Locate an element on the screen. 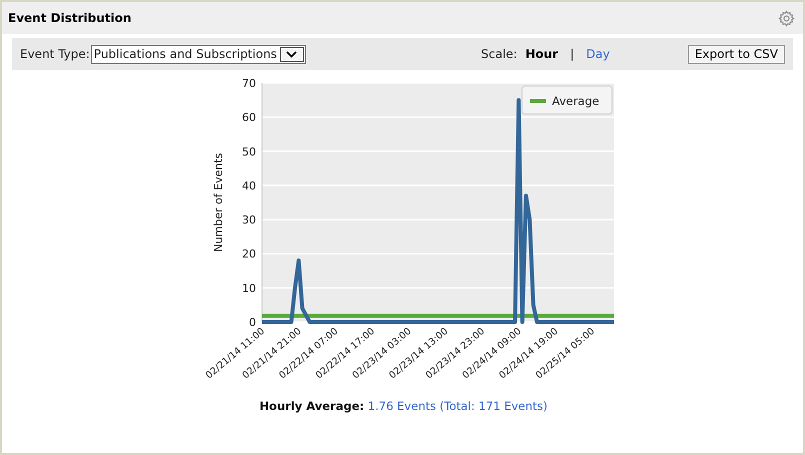  caret-icon is located at coordinates (292, 54).